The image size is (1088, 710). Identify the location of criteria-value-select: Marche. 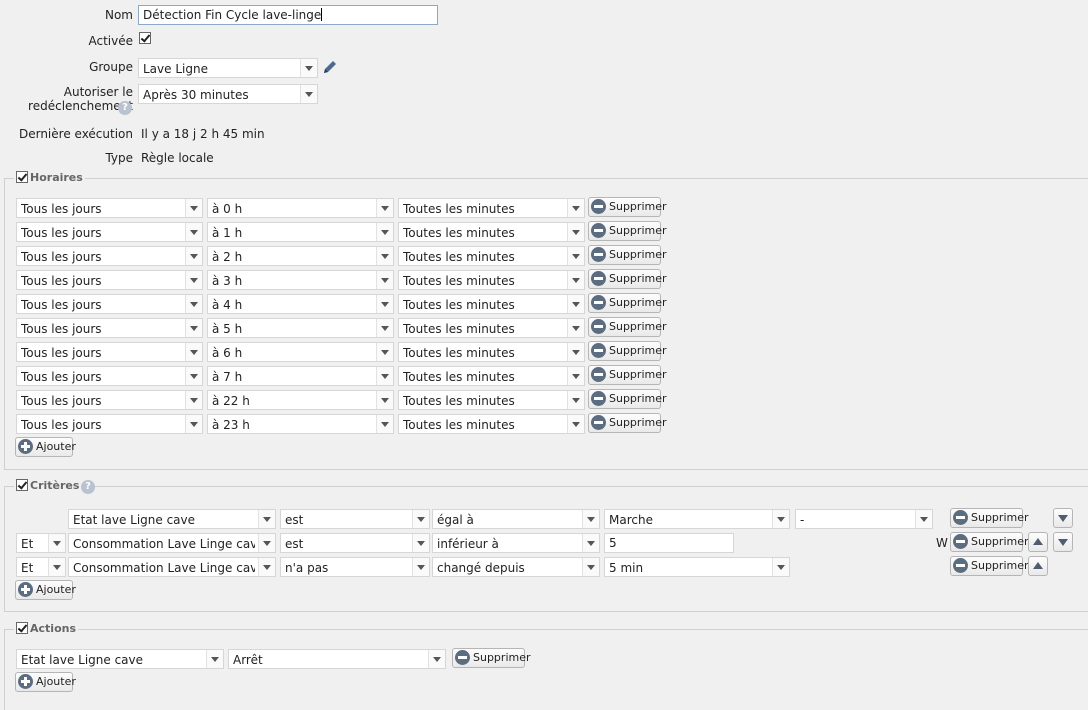
(697, 519).